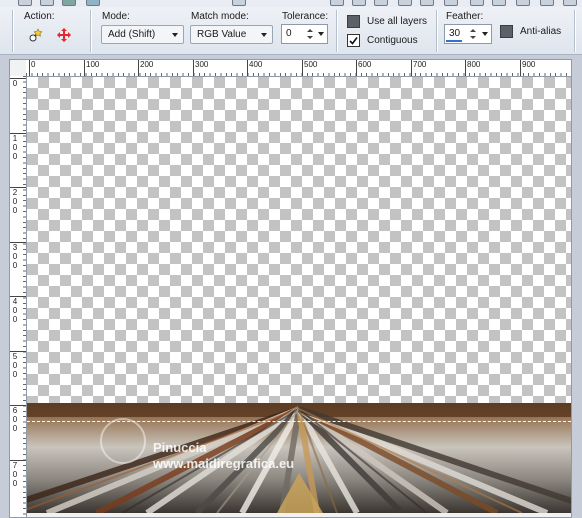 The image size is (582, 518). I want to click on ruler-label: 3 0 0, so click(15, 256).